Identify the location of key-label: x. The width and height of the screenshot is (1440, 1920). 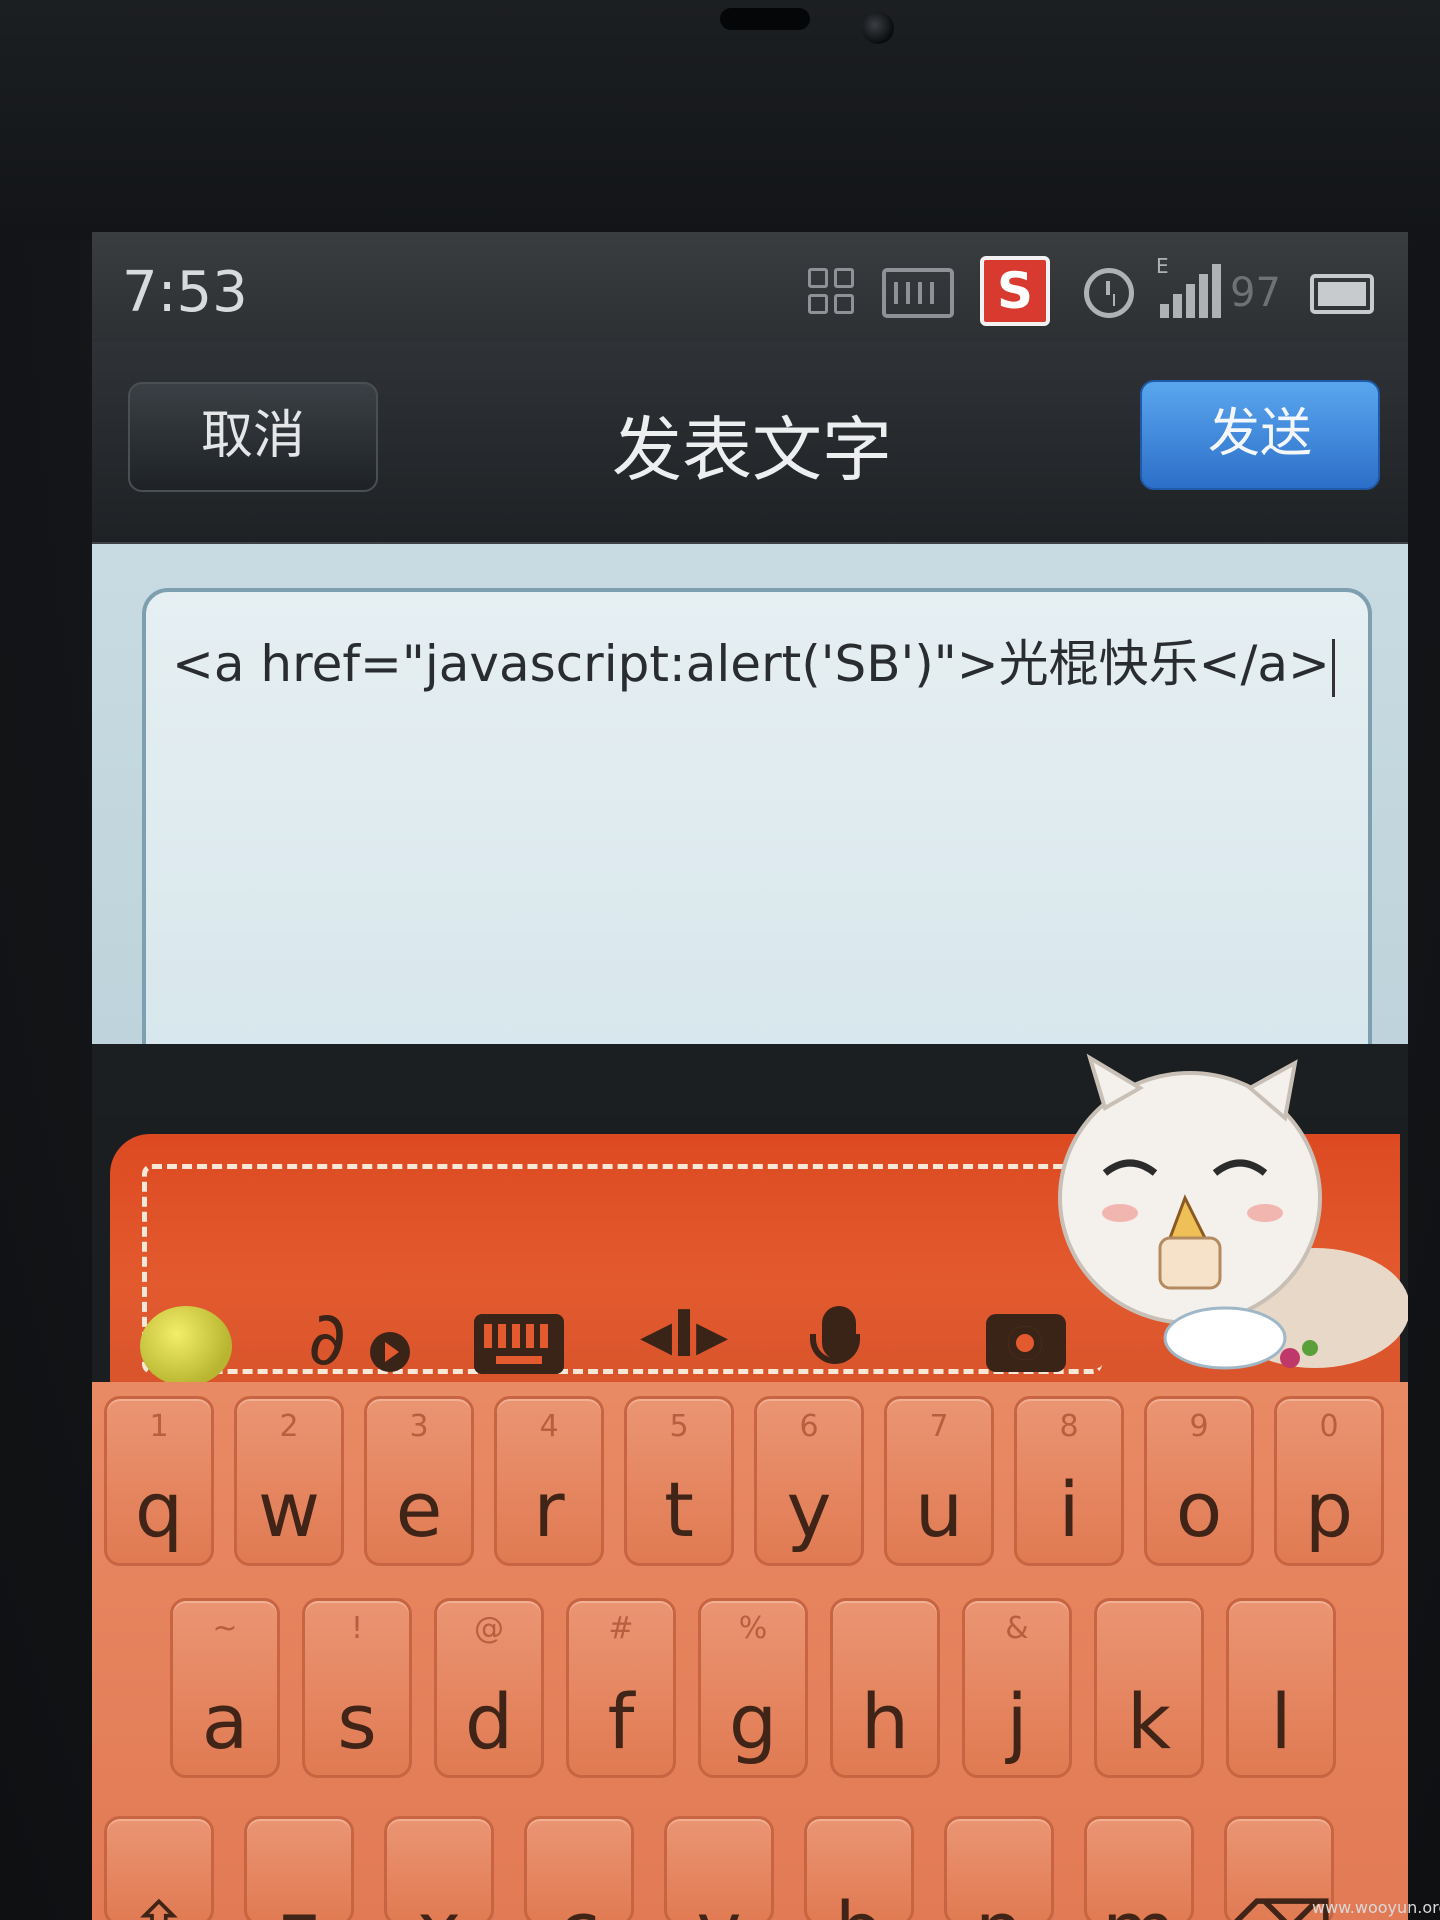
(439, 1902).